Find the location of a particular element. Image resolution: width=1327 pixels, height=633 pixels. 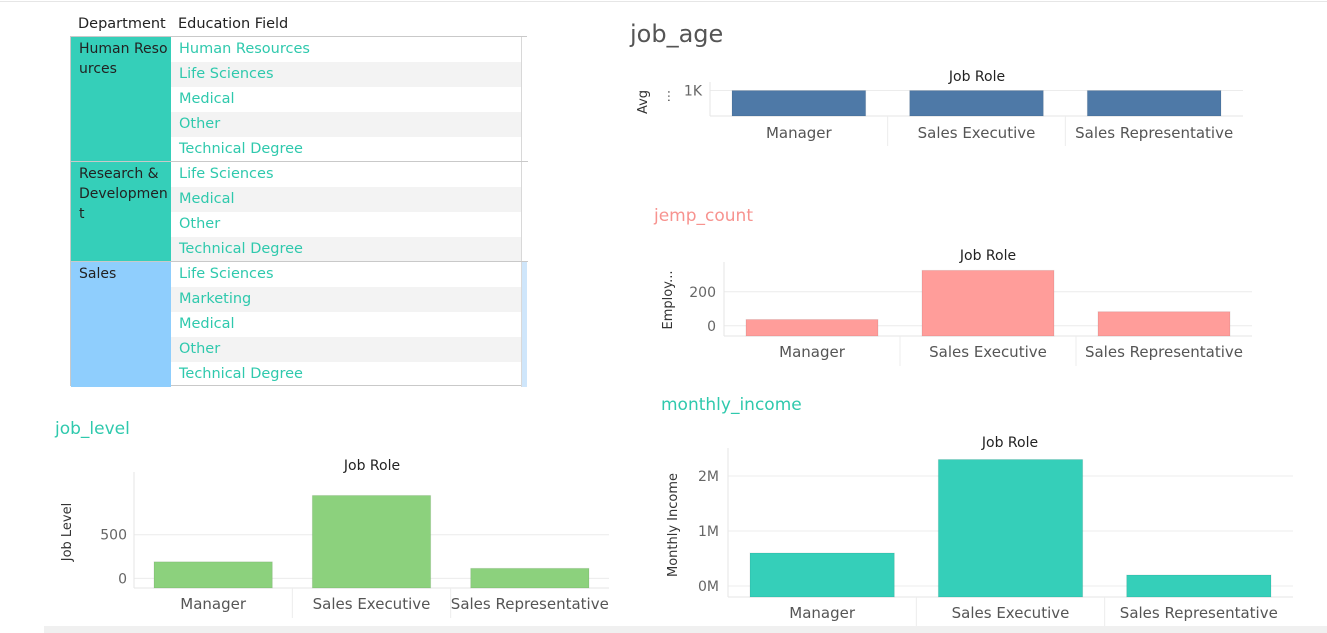

bar-sales-executive is located at coordinates (371, 541).